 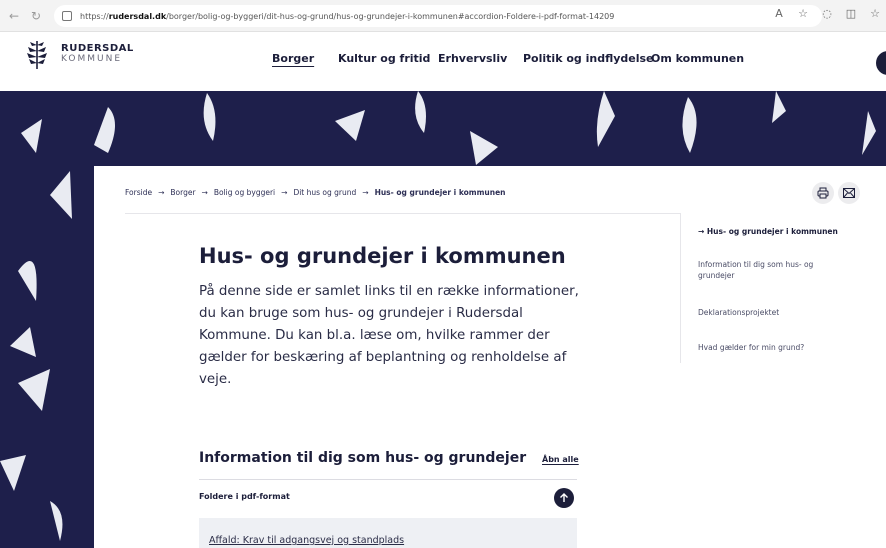 I want to click on toc-item-active: → Hus- og grundejer i kommunen, so click(x=773, y=231).